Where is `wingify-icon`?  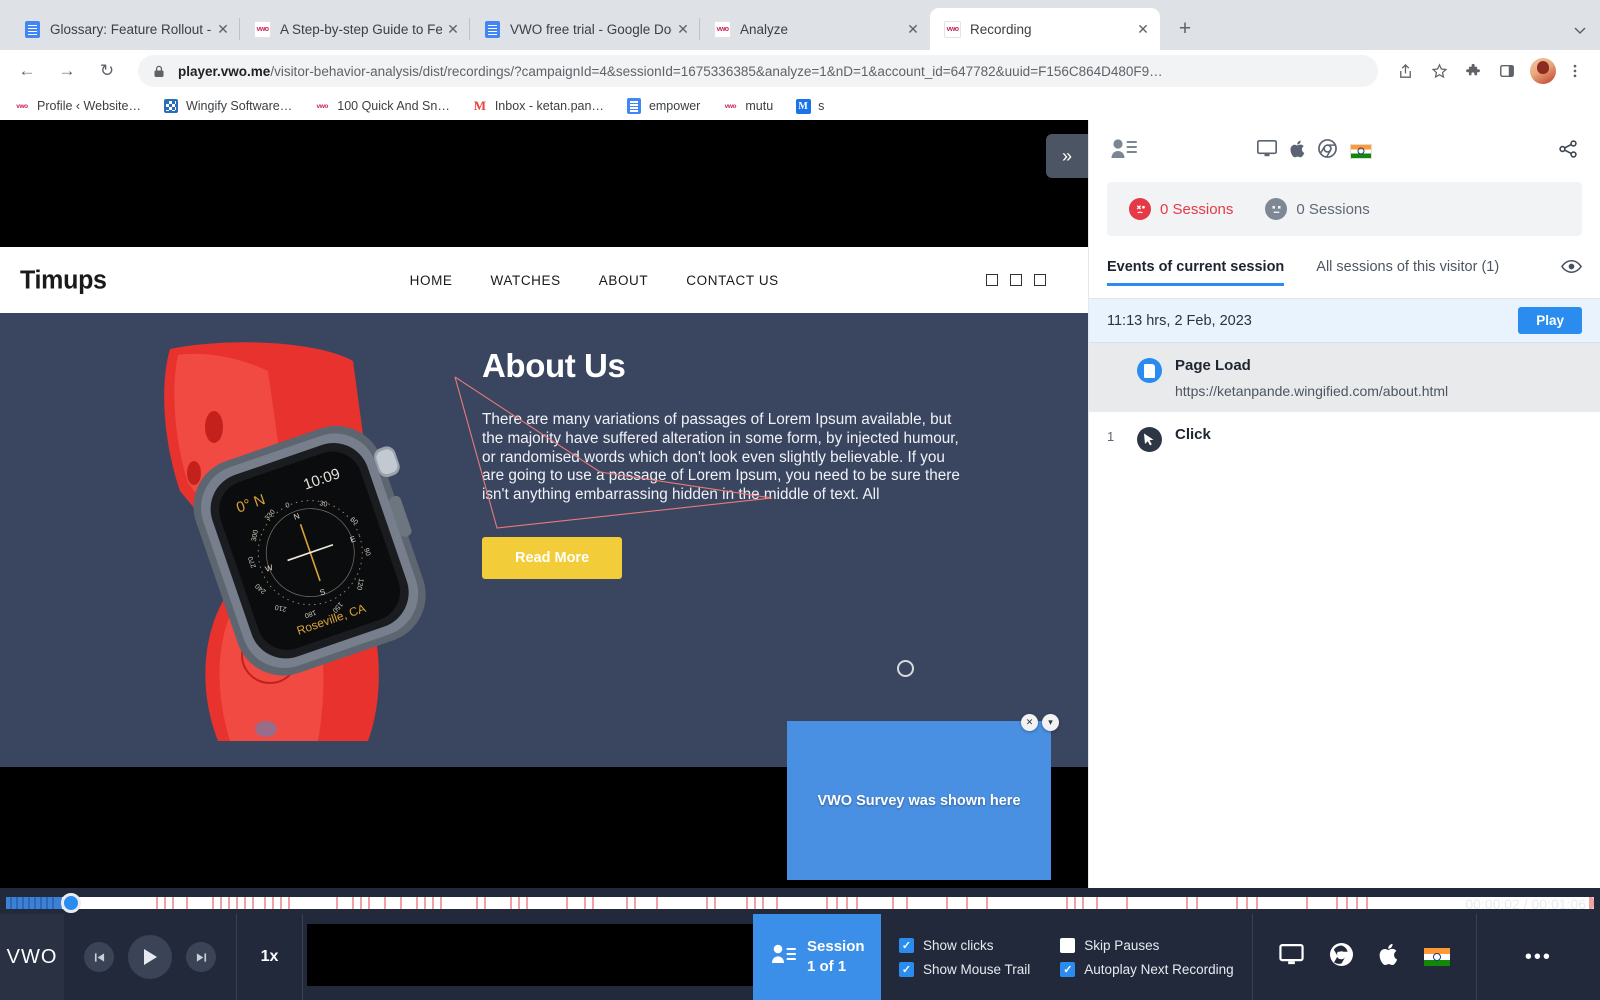
wingify-icon is located at coordinates (171, 106).